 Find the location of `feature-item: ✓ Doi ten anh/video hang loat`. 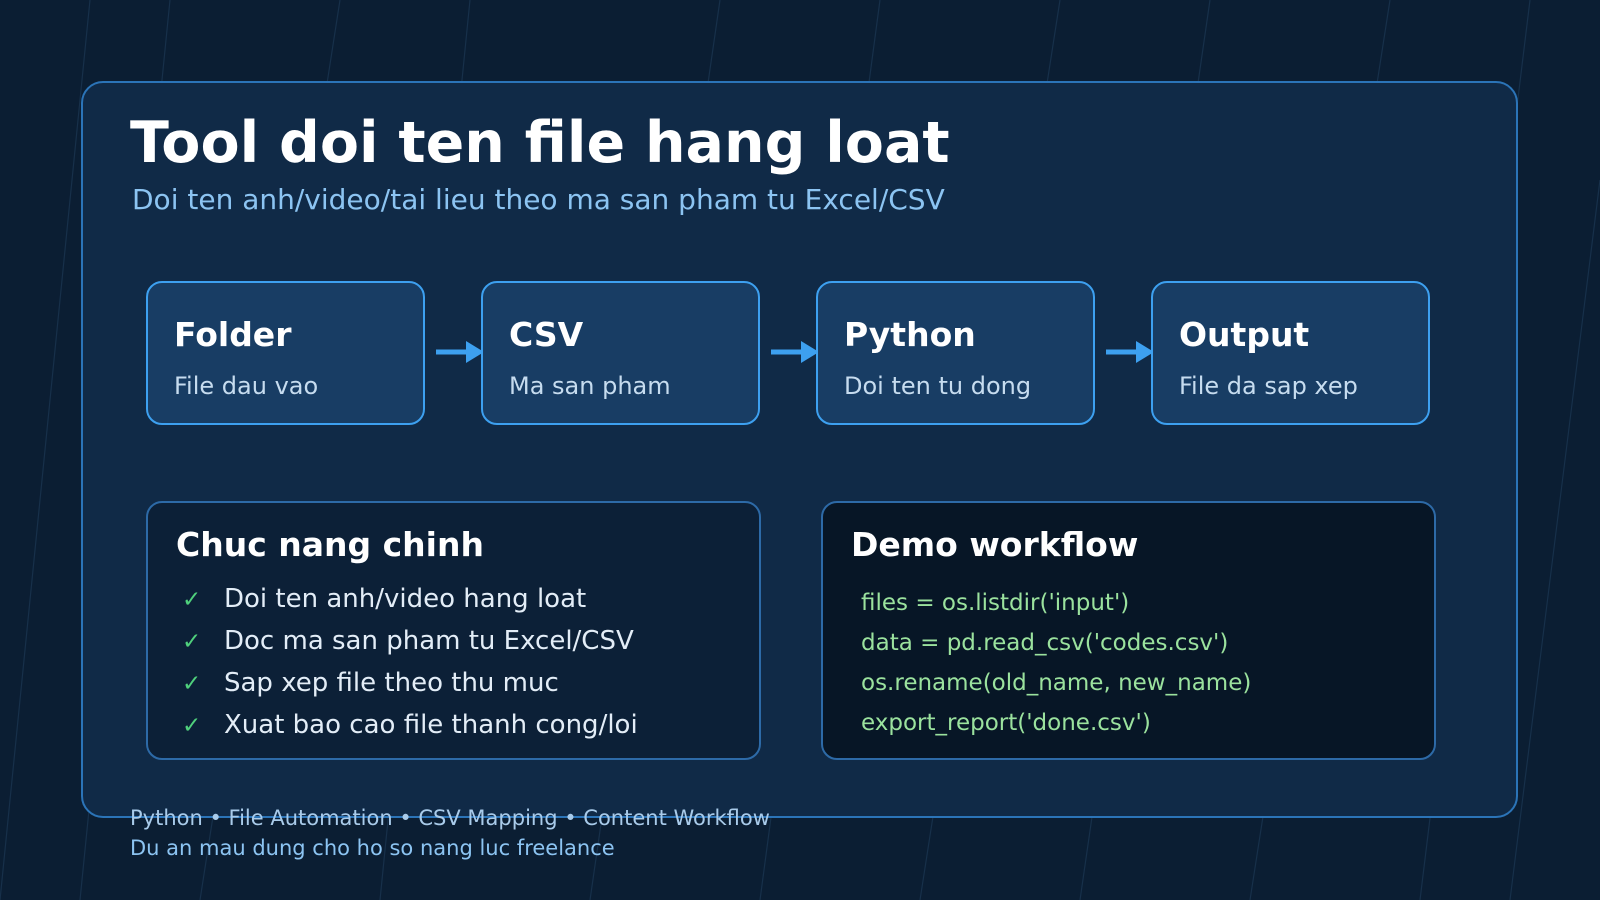

feature-item: ✓ Doi ten anh/video hang loat is located at coordinates (410, 606).